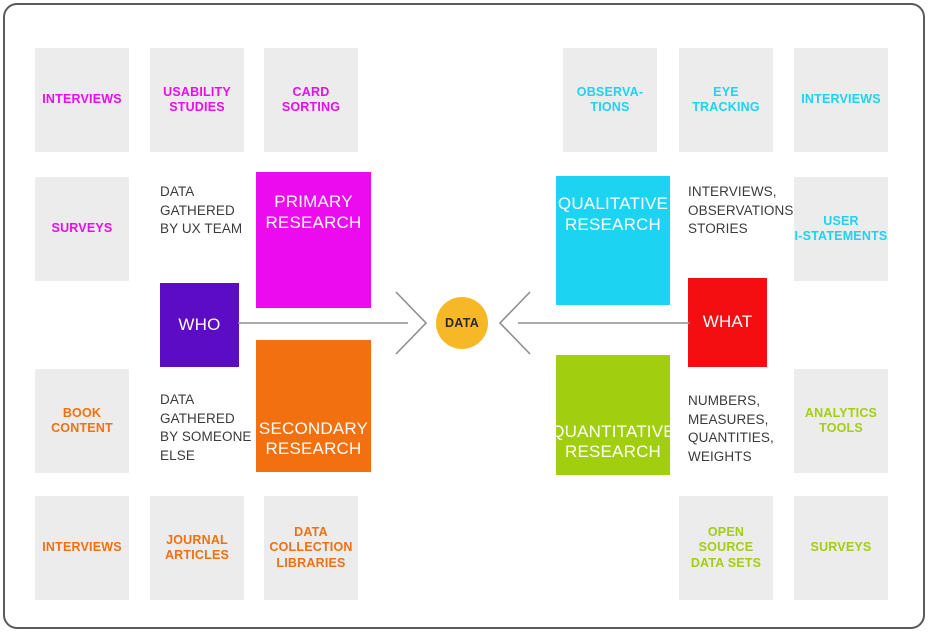  Describe the element at coordinates (311, 548) in the screenshot. I see `chip-data-collection-libraries: DATA COLLECTION LIBRARIES` at that location.